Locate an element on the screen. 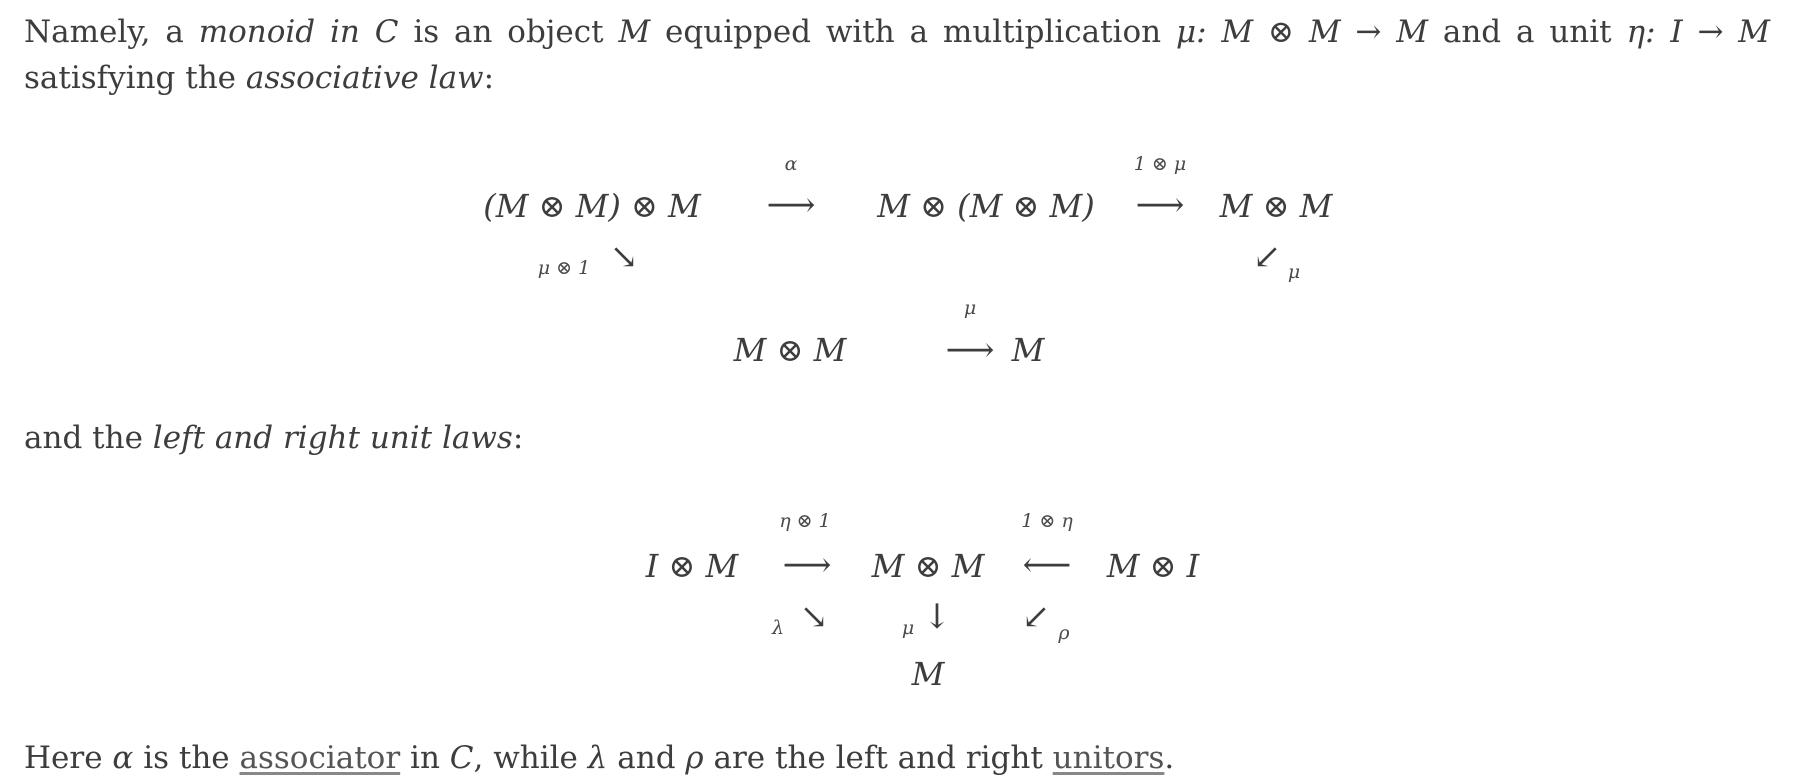 This screenshot has width=1804, height=782. arrow-lambda: ↘ is located at coordinates (814, 617).